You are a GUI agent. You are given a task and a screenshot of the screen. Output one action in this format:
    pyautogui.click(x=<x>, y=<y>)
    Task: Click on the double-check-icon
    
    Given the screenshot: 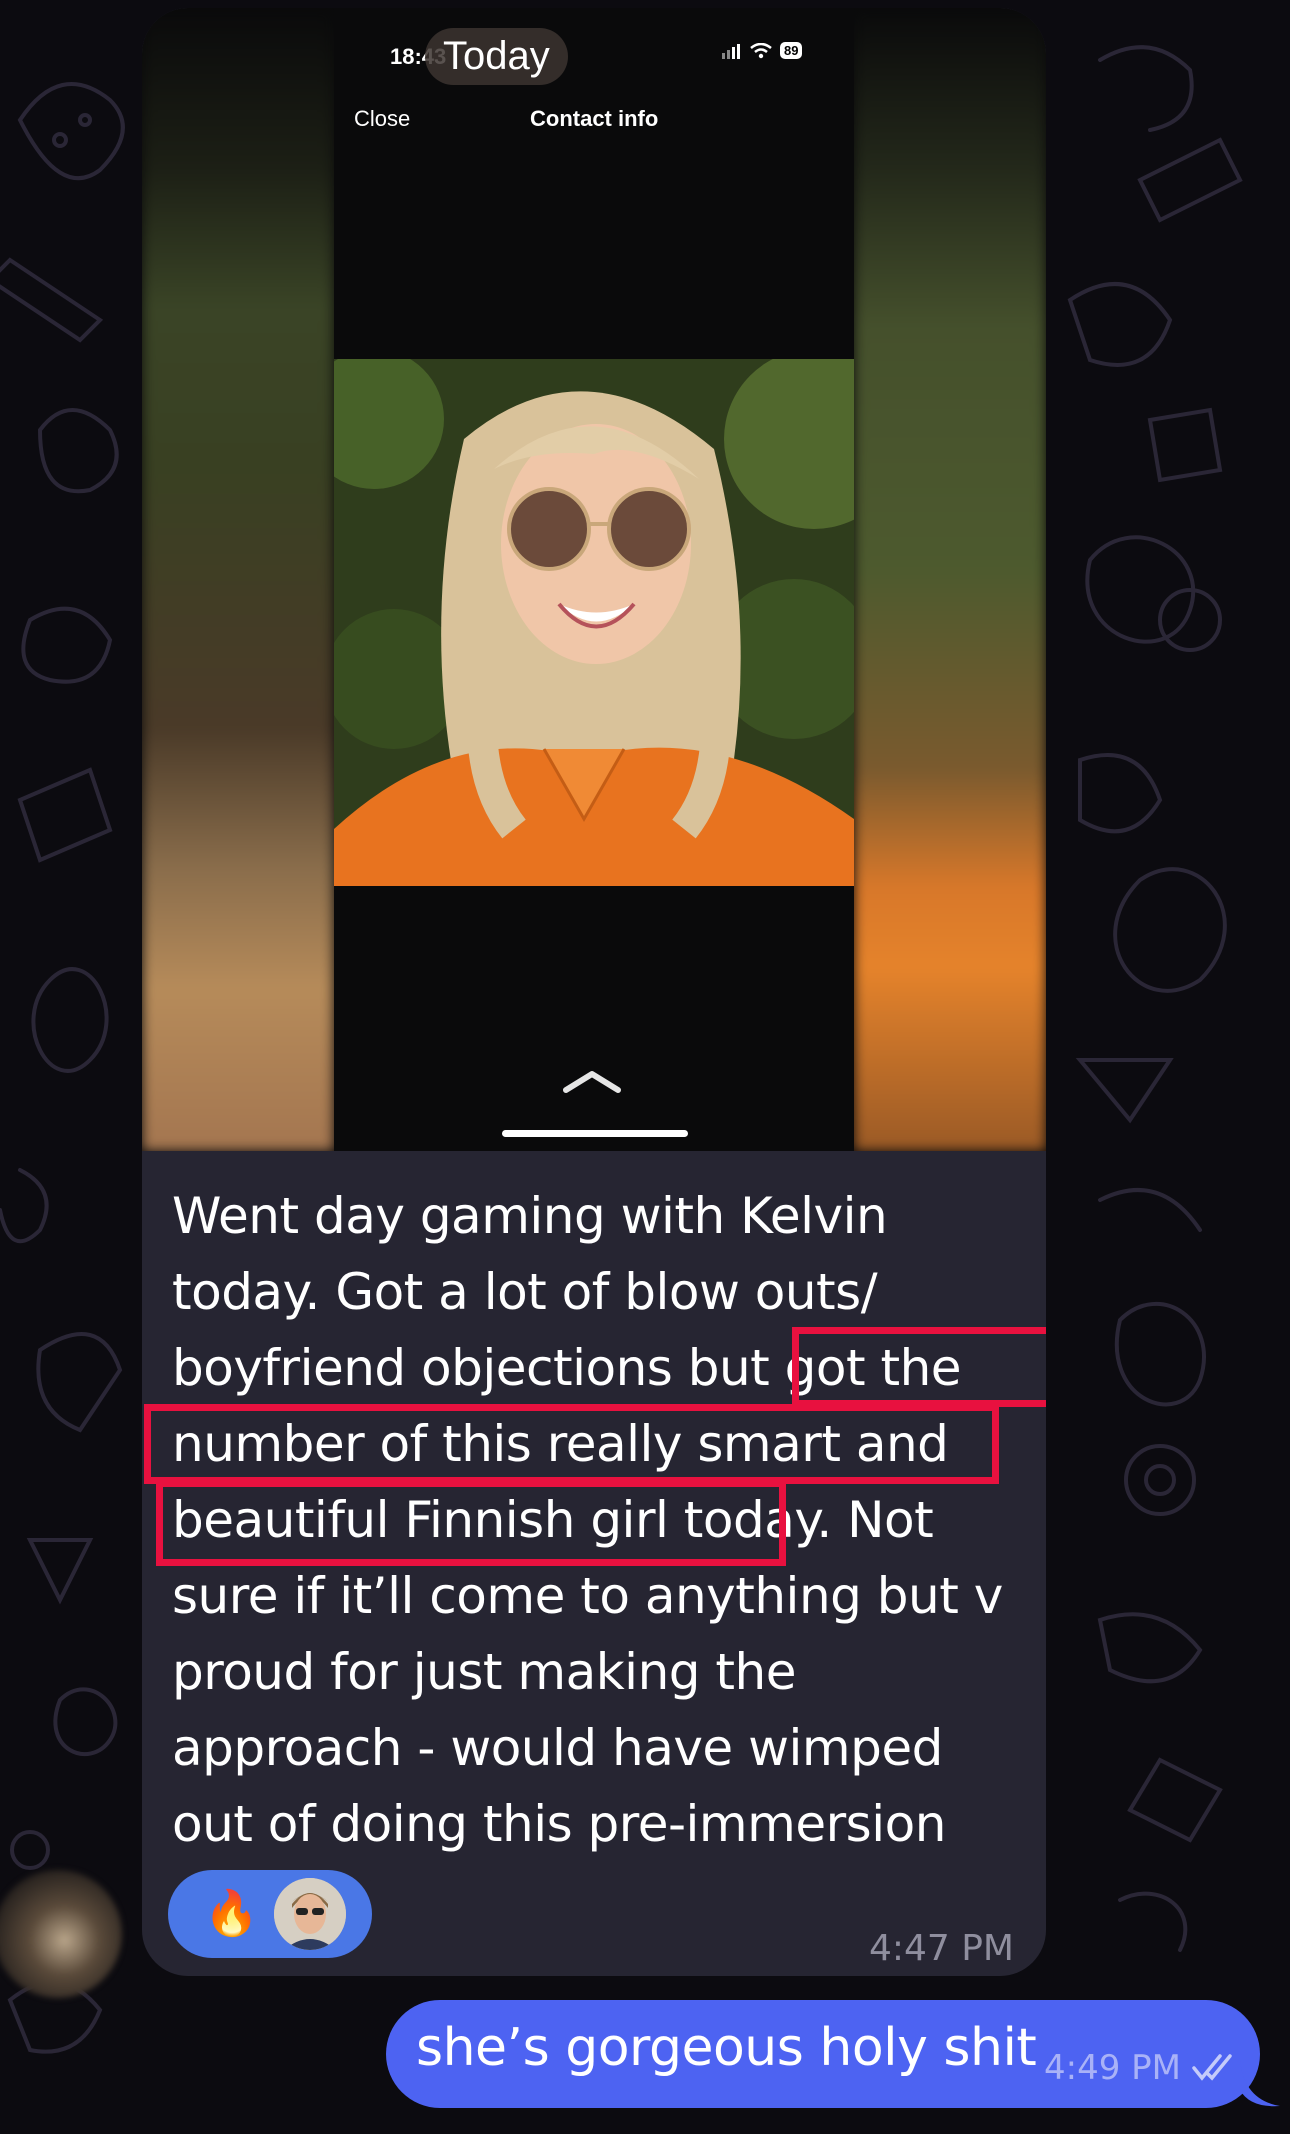 What is the action you would take?
    pyautogui.click(x=1212, y=2067)
    